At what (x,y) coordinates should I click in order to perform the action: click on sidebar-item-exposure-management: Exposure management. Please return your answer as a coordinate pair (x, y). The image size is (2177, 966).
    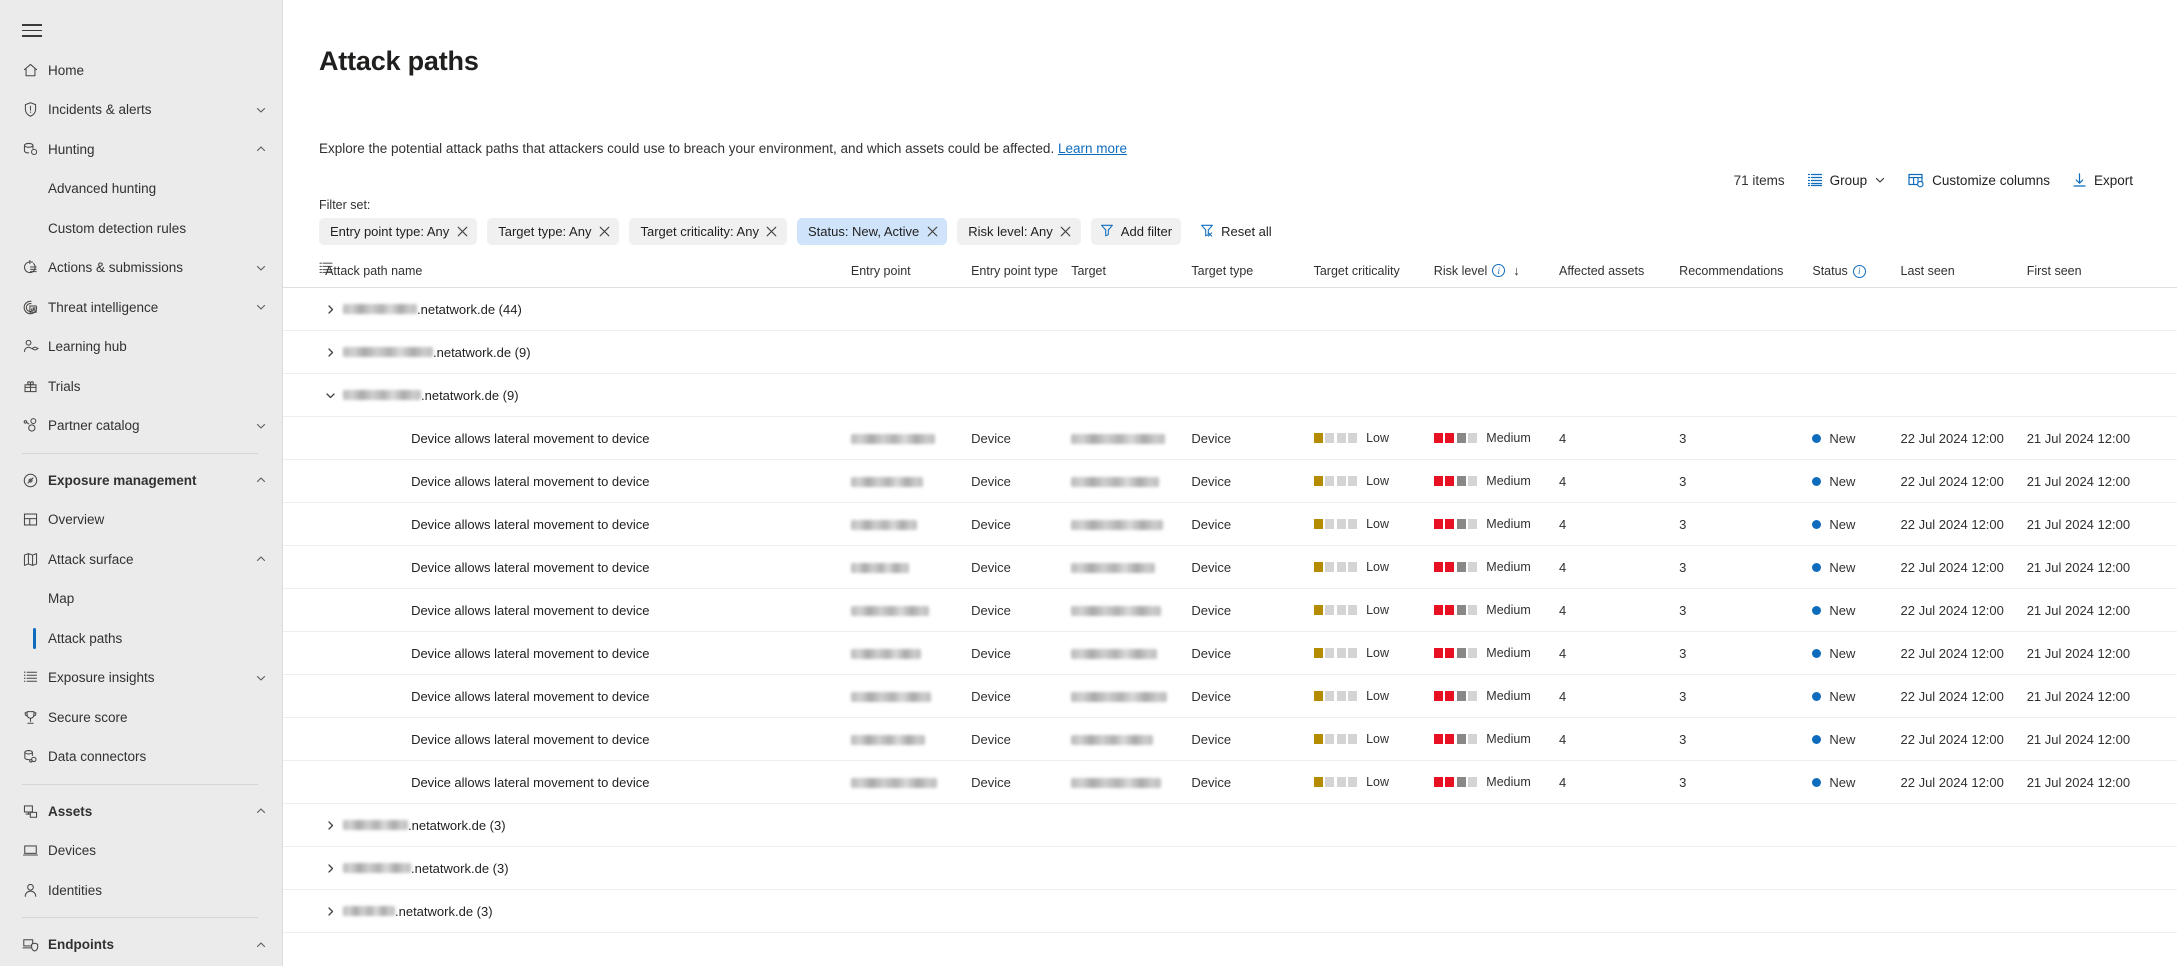
    Looking at the image, I should click on (141, 481).